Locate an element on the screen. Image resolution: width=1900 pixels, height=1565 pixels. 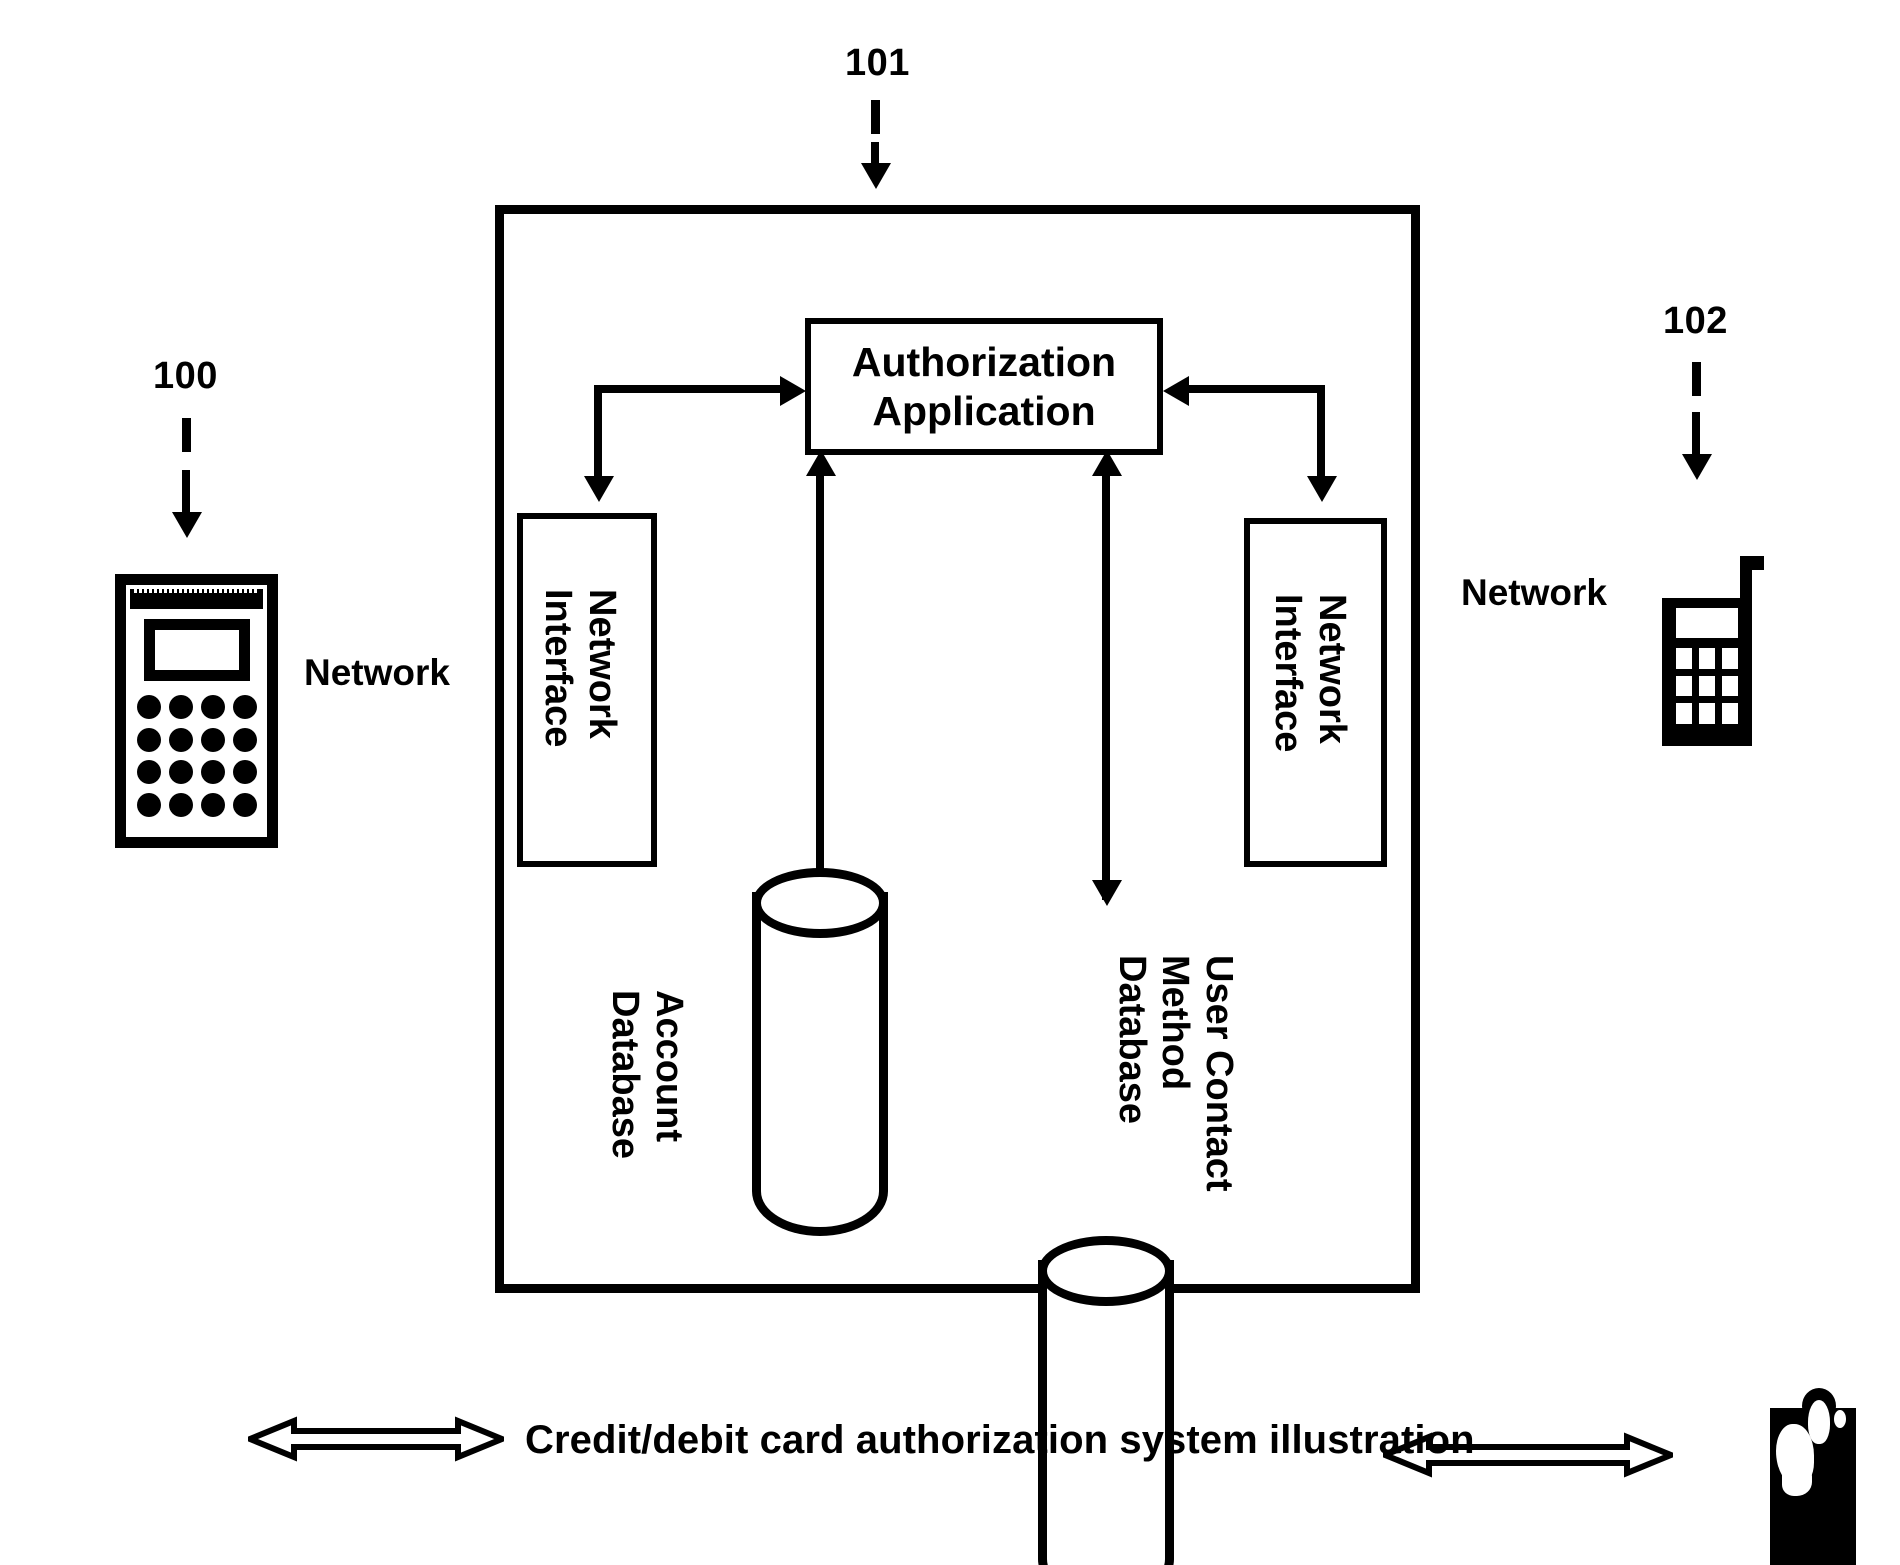
user-contact-method-database-cylinder is located at coordinates (1106, 1400).